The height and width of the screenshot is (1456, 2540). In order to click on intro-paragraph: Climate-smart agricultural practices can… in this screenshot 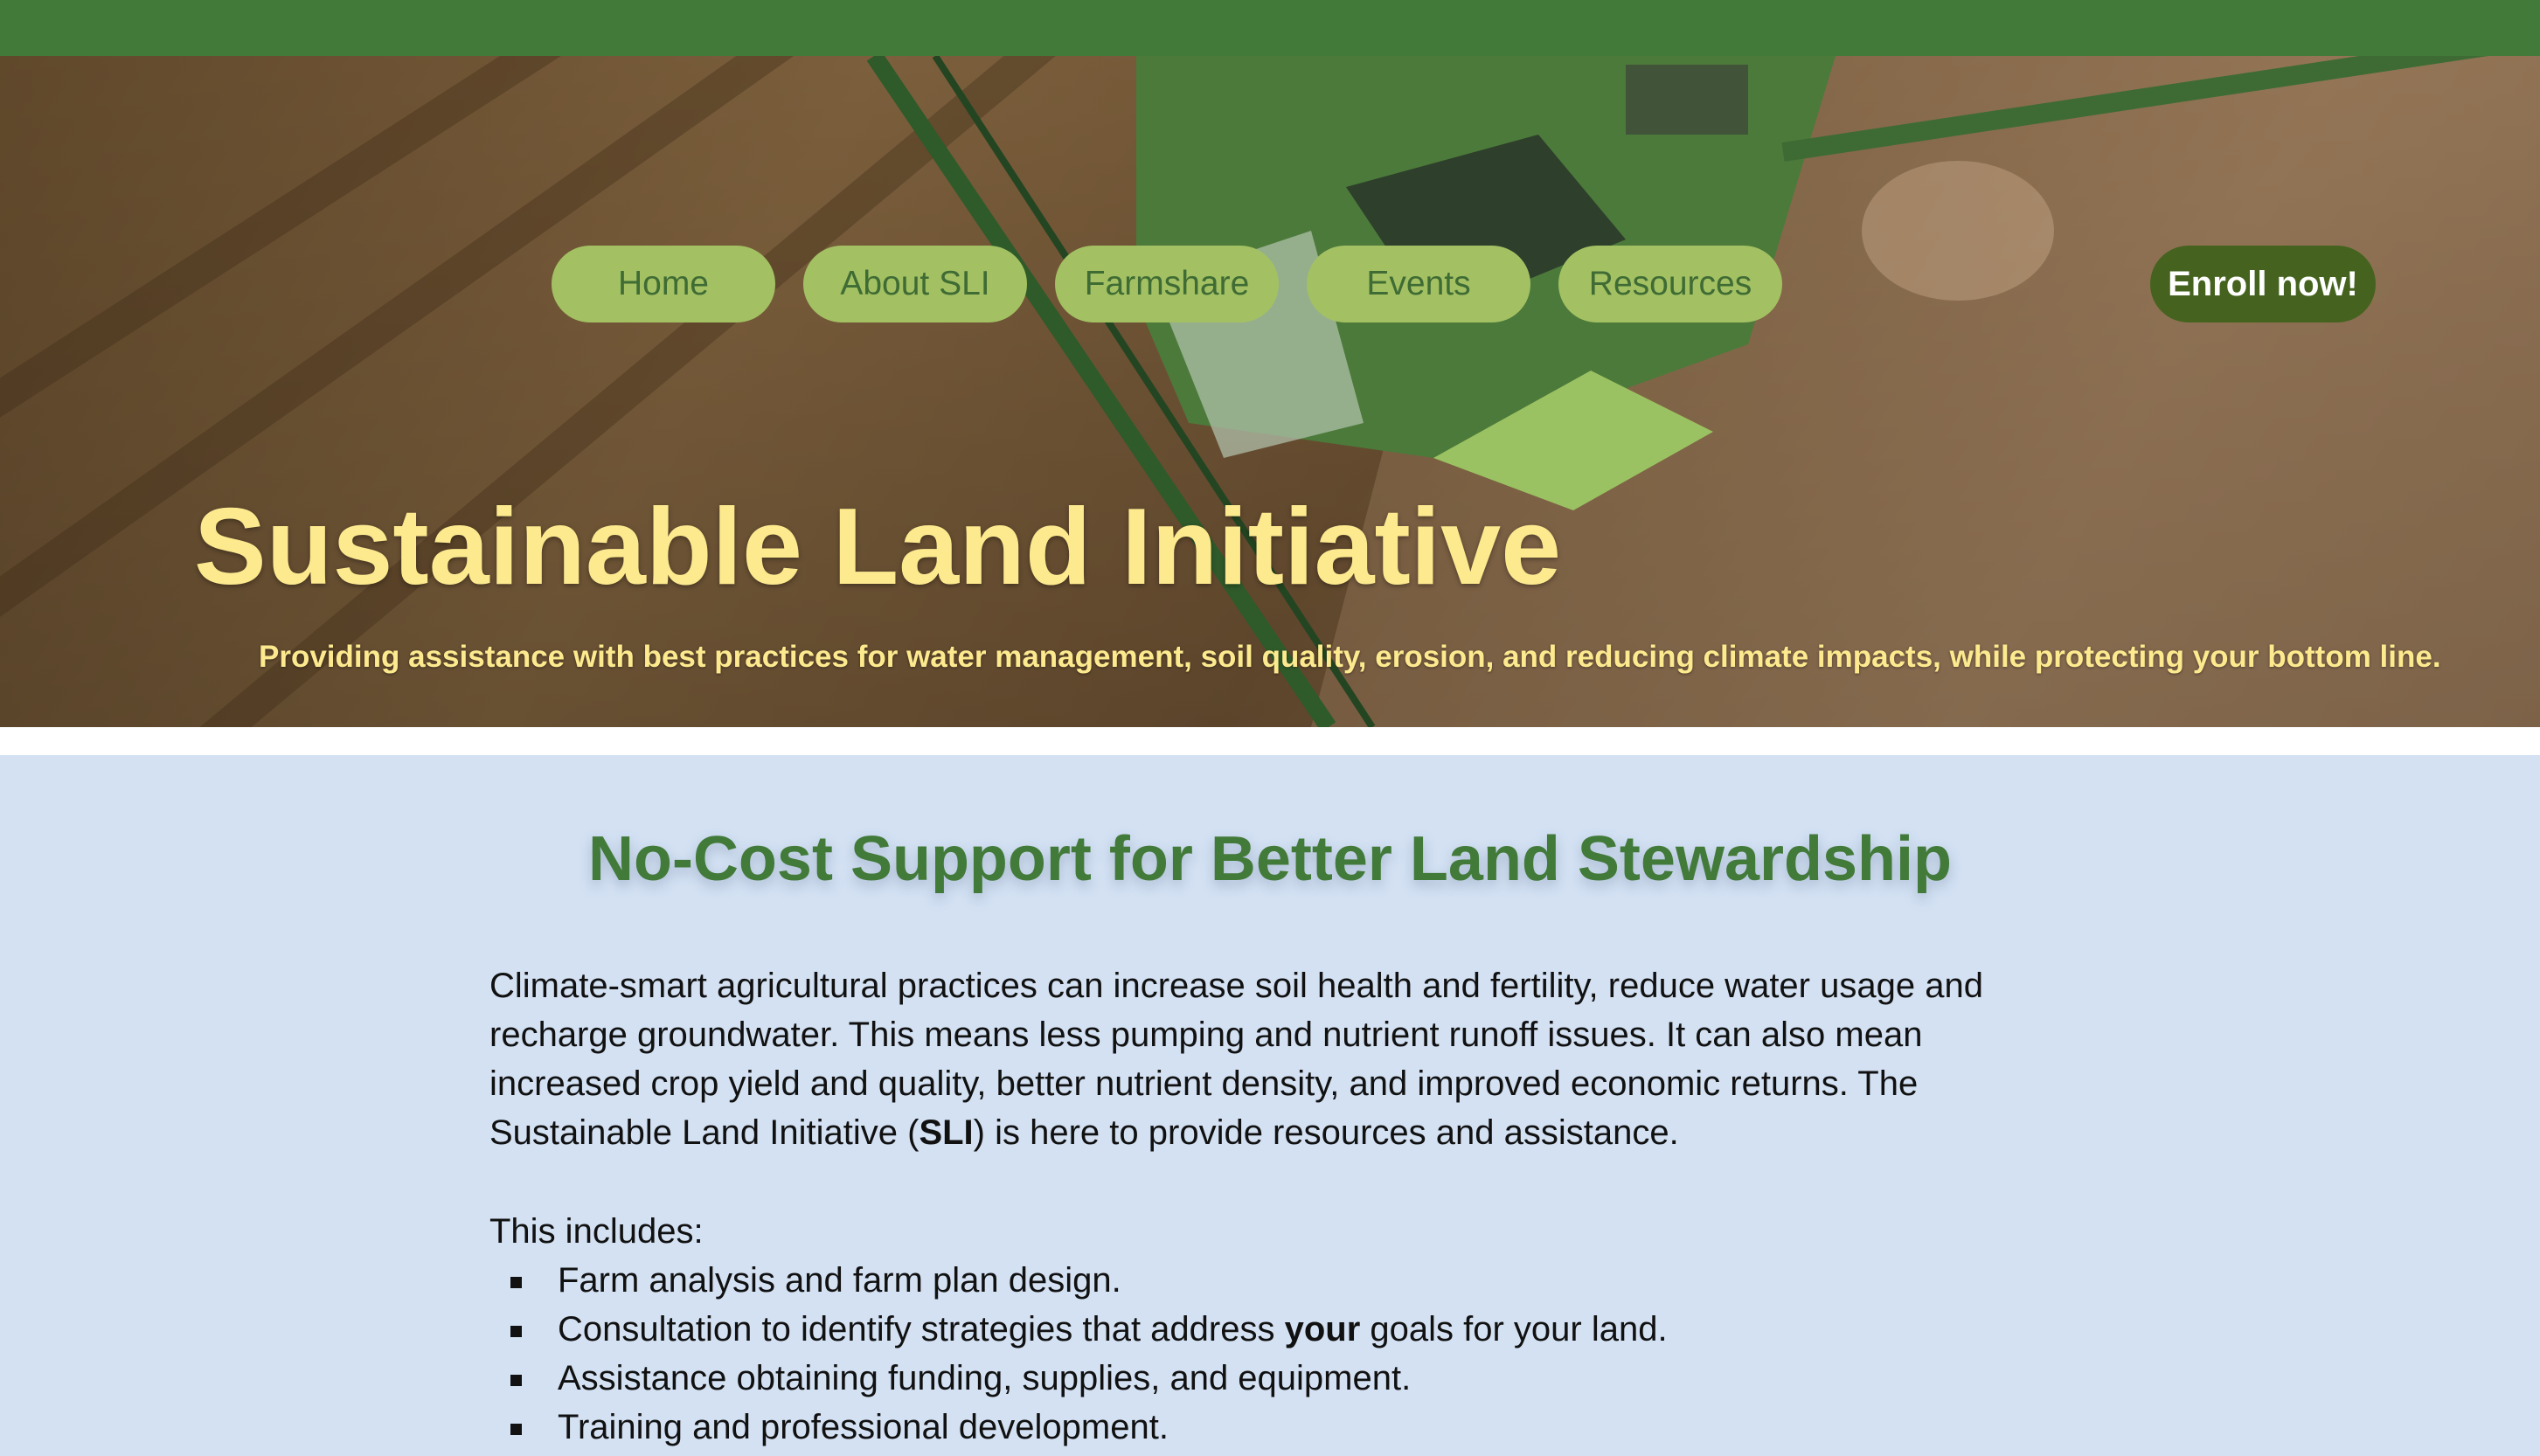, I will do `click(1276, 1059)`.